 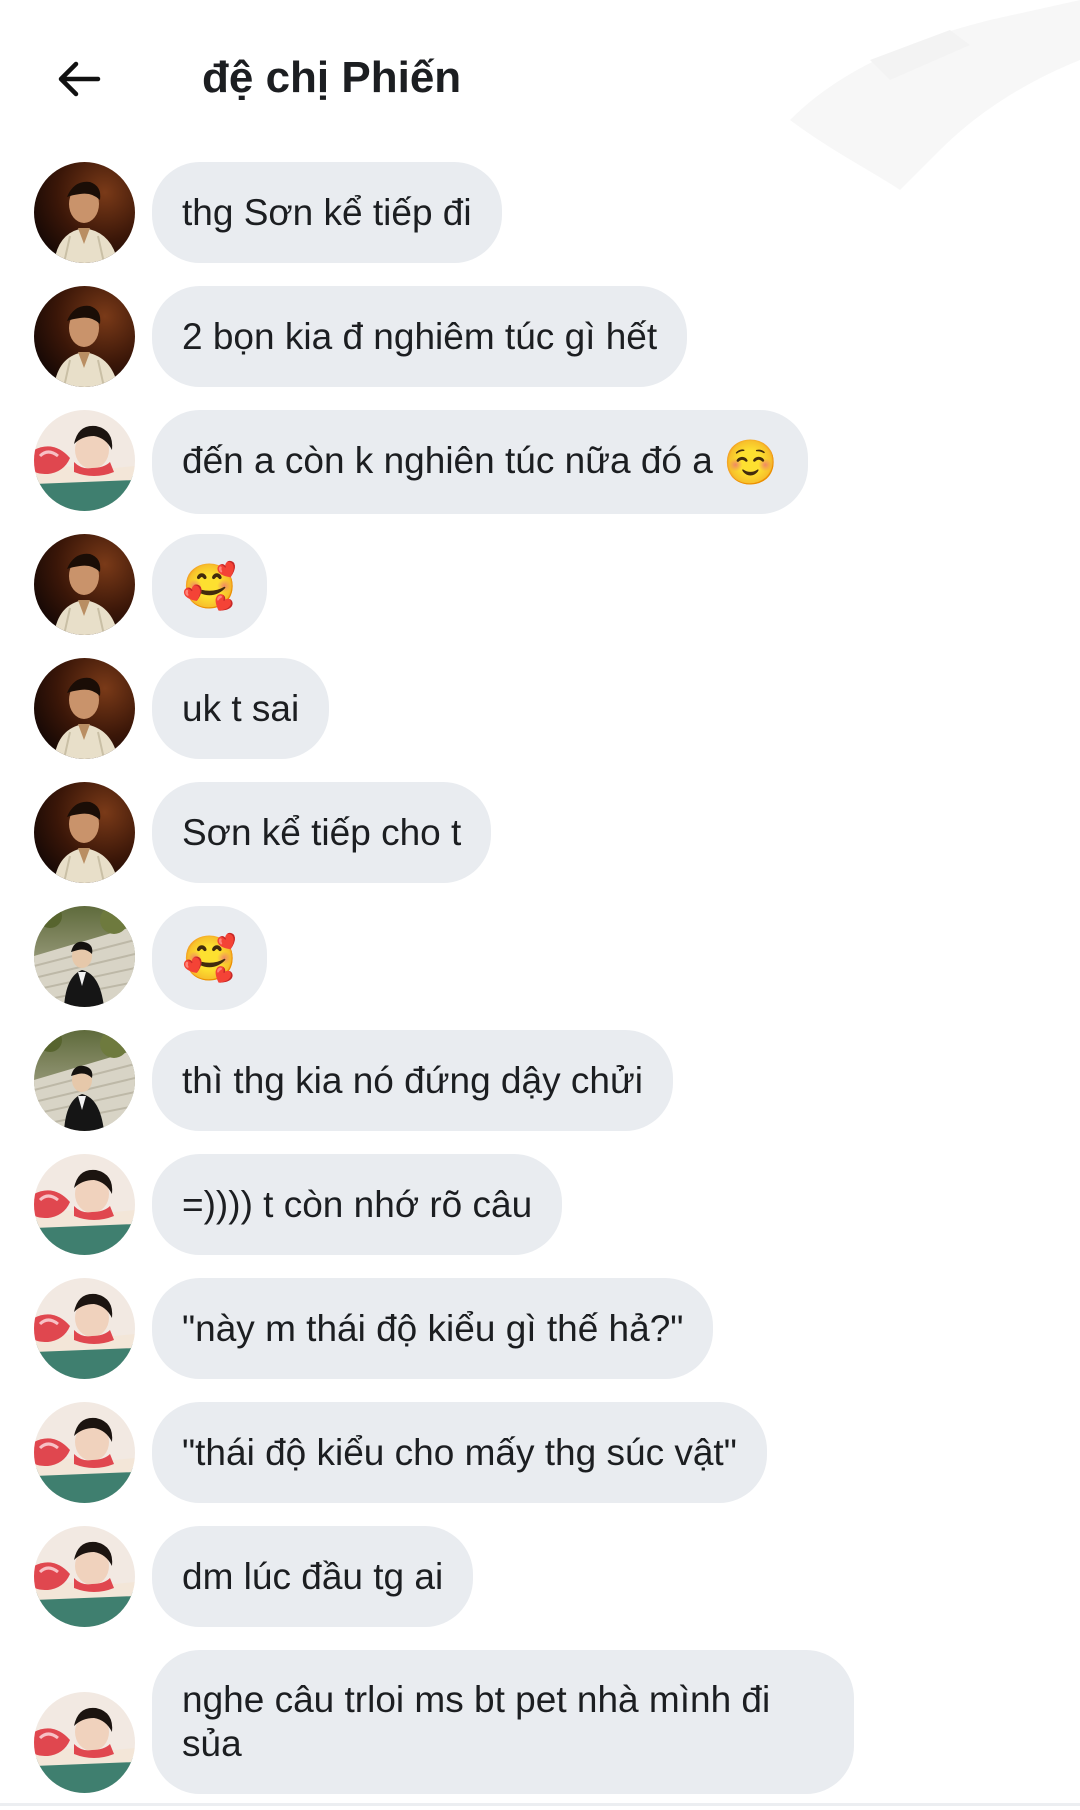 I want to click on message-bubble: "thái độ kiểu cho mấy thg súc vật", so click(x=459, y=1452).